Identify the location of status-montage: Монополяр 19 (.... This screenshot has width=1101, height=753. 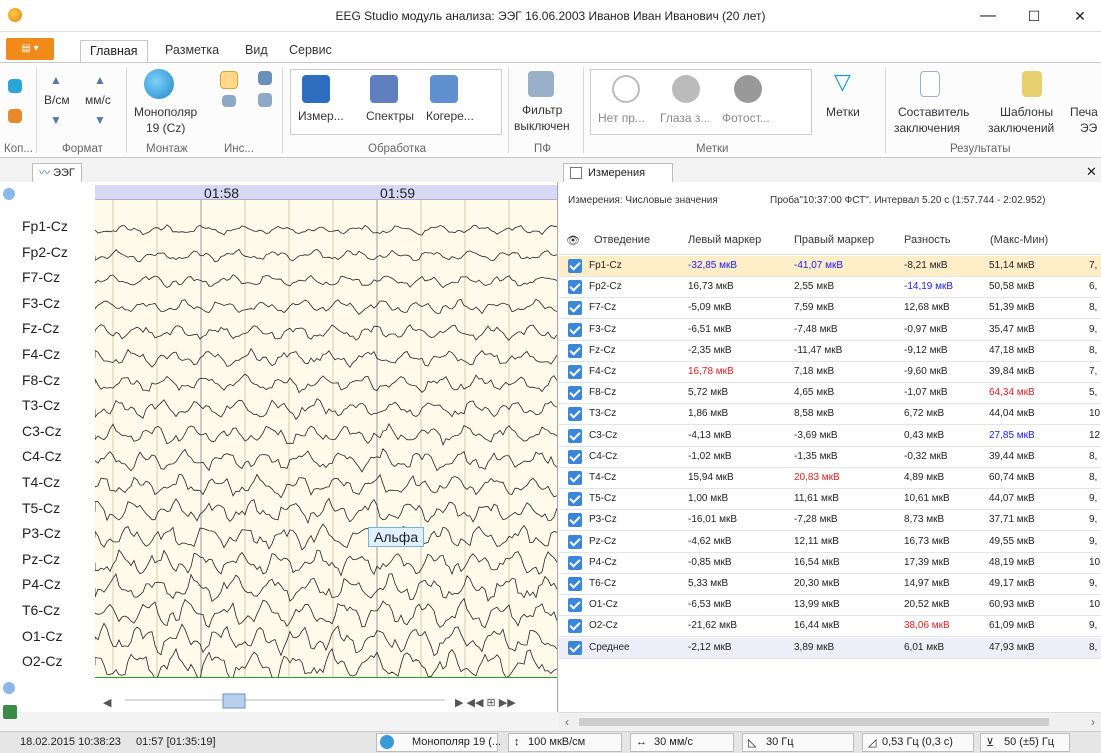
(456, 742).